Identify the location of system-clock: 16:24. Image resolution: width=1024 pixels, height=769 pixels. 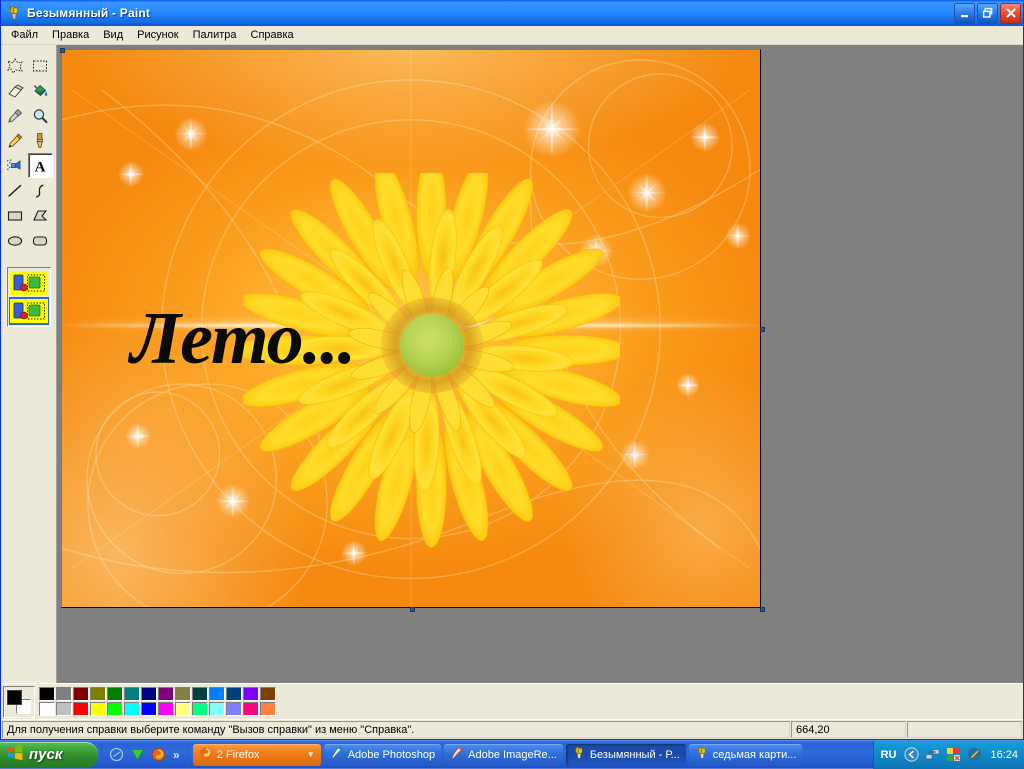
(1004, 755).